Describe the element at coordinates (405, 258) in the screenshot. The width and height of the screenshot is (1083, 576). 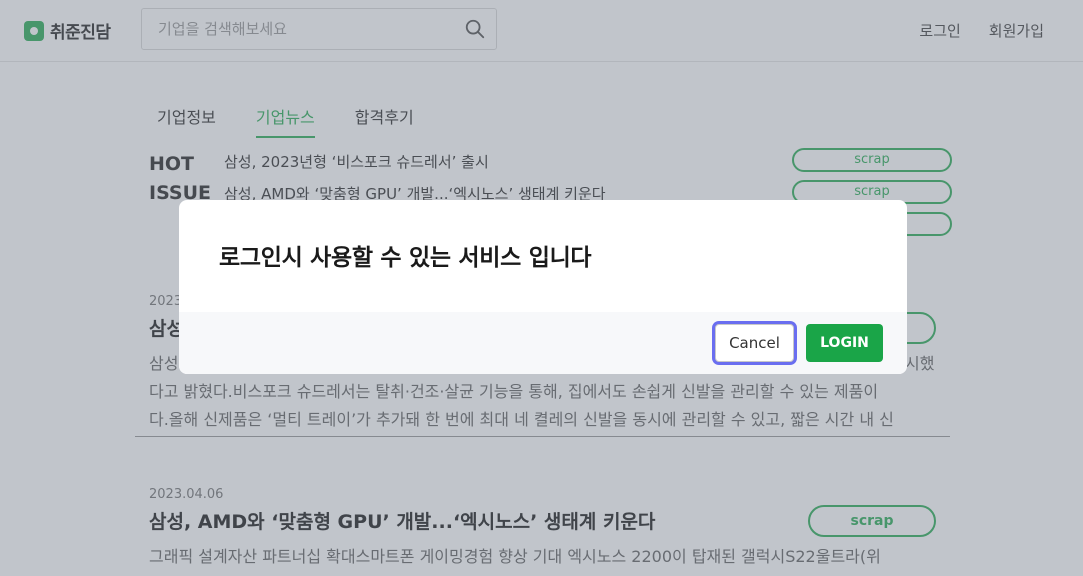
I see `dialog-message: 로그인시 사용할 수 있는 서비스 입니다` at that location.